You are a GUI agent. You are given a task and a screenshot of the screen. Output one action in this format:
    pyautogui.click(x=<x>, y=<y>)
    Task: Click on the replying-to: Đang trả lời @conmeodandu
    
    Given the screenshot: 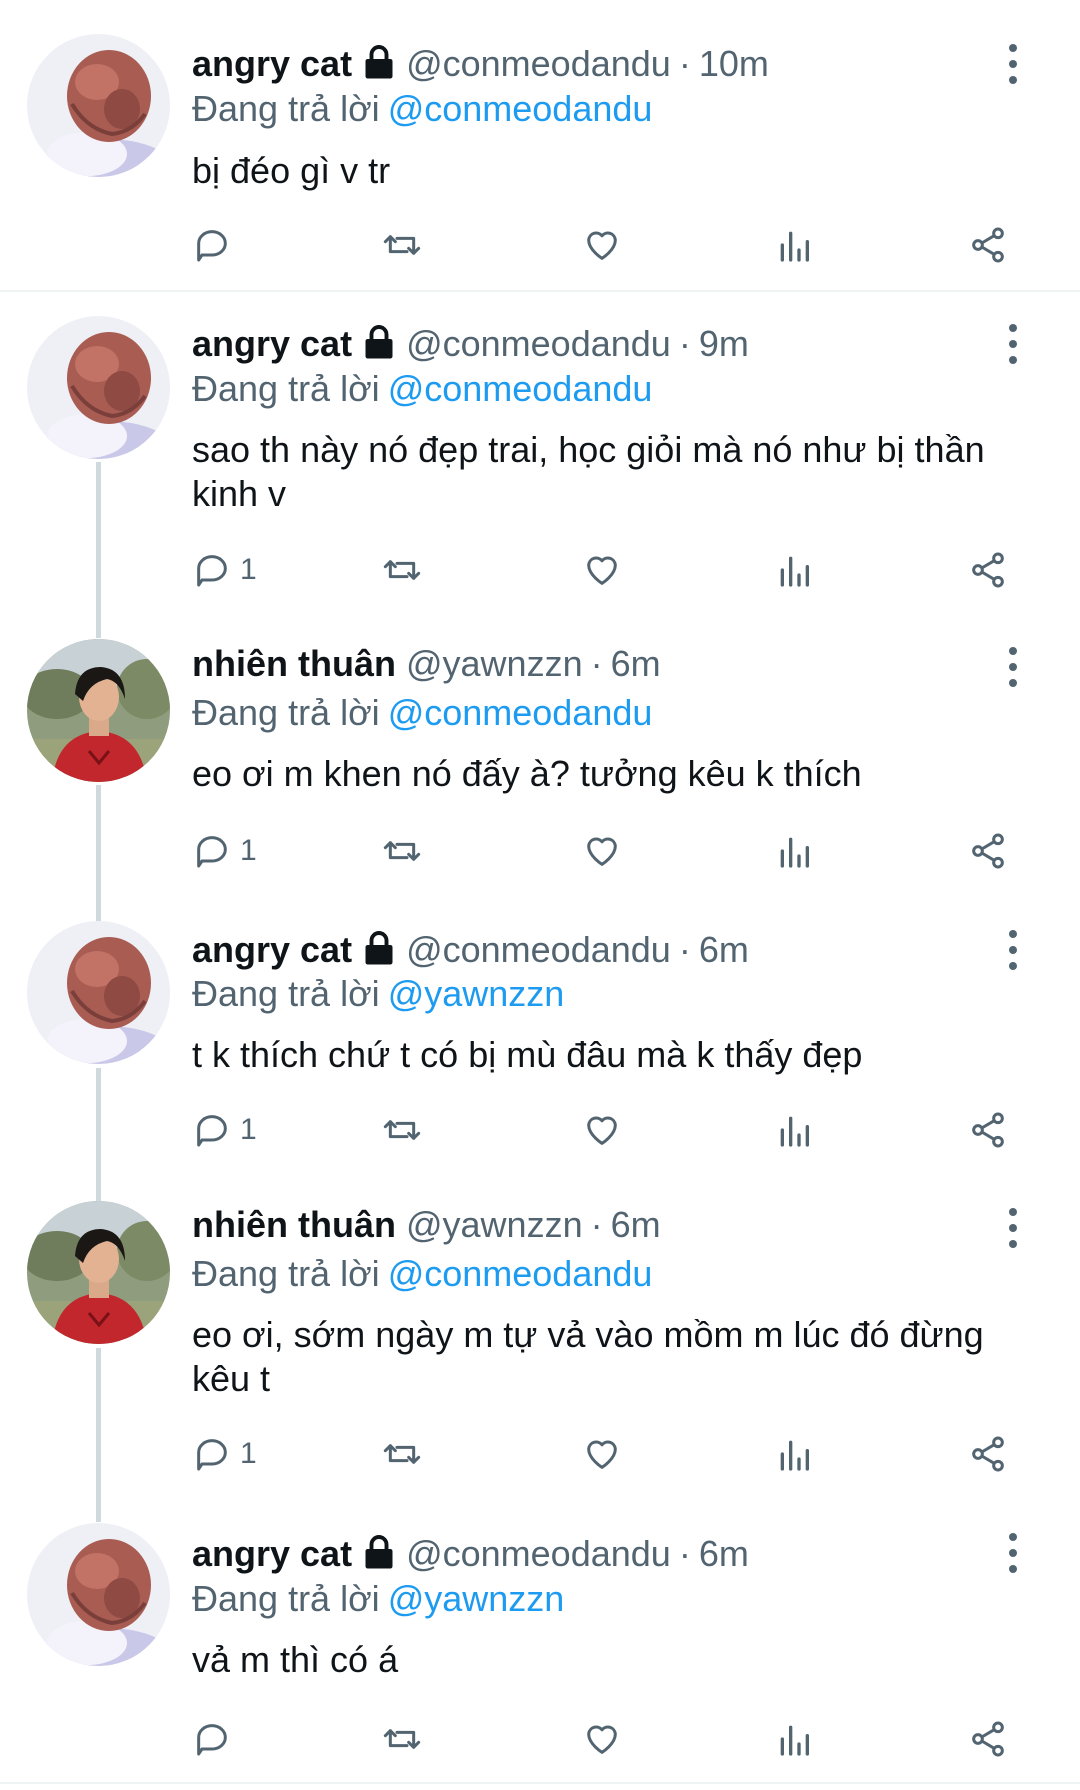 What is the action you would take?
    pyautogui.click(x=422, y=1274)
    